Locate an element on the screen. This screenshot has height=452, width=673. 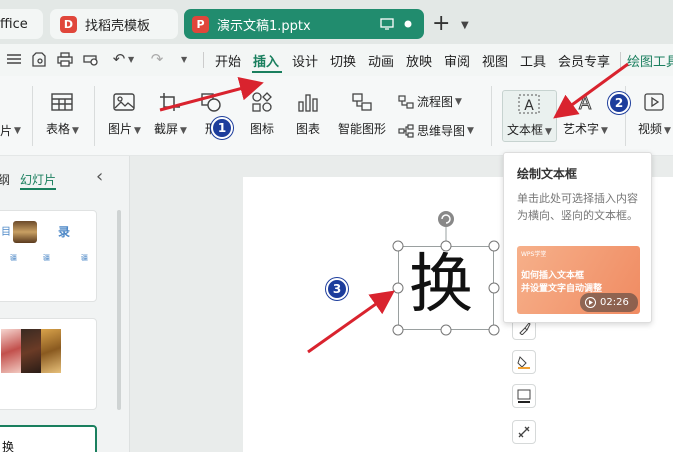
slides-tab: 幻灯片 is located at coordinates (38, 179).